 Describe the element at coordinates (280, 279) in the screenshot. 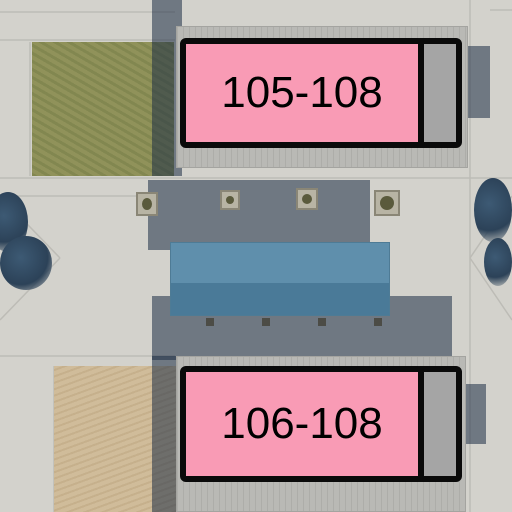

I see `blue-canopy` at that location.